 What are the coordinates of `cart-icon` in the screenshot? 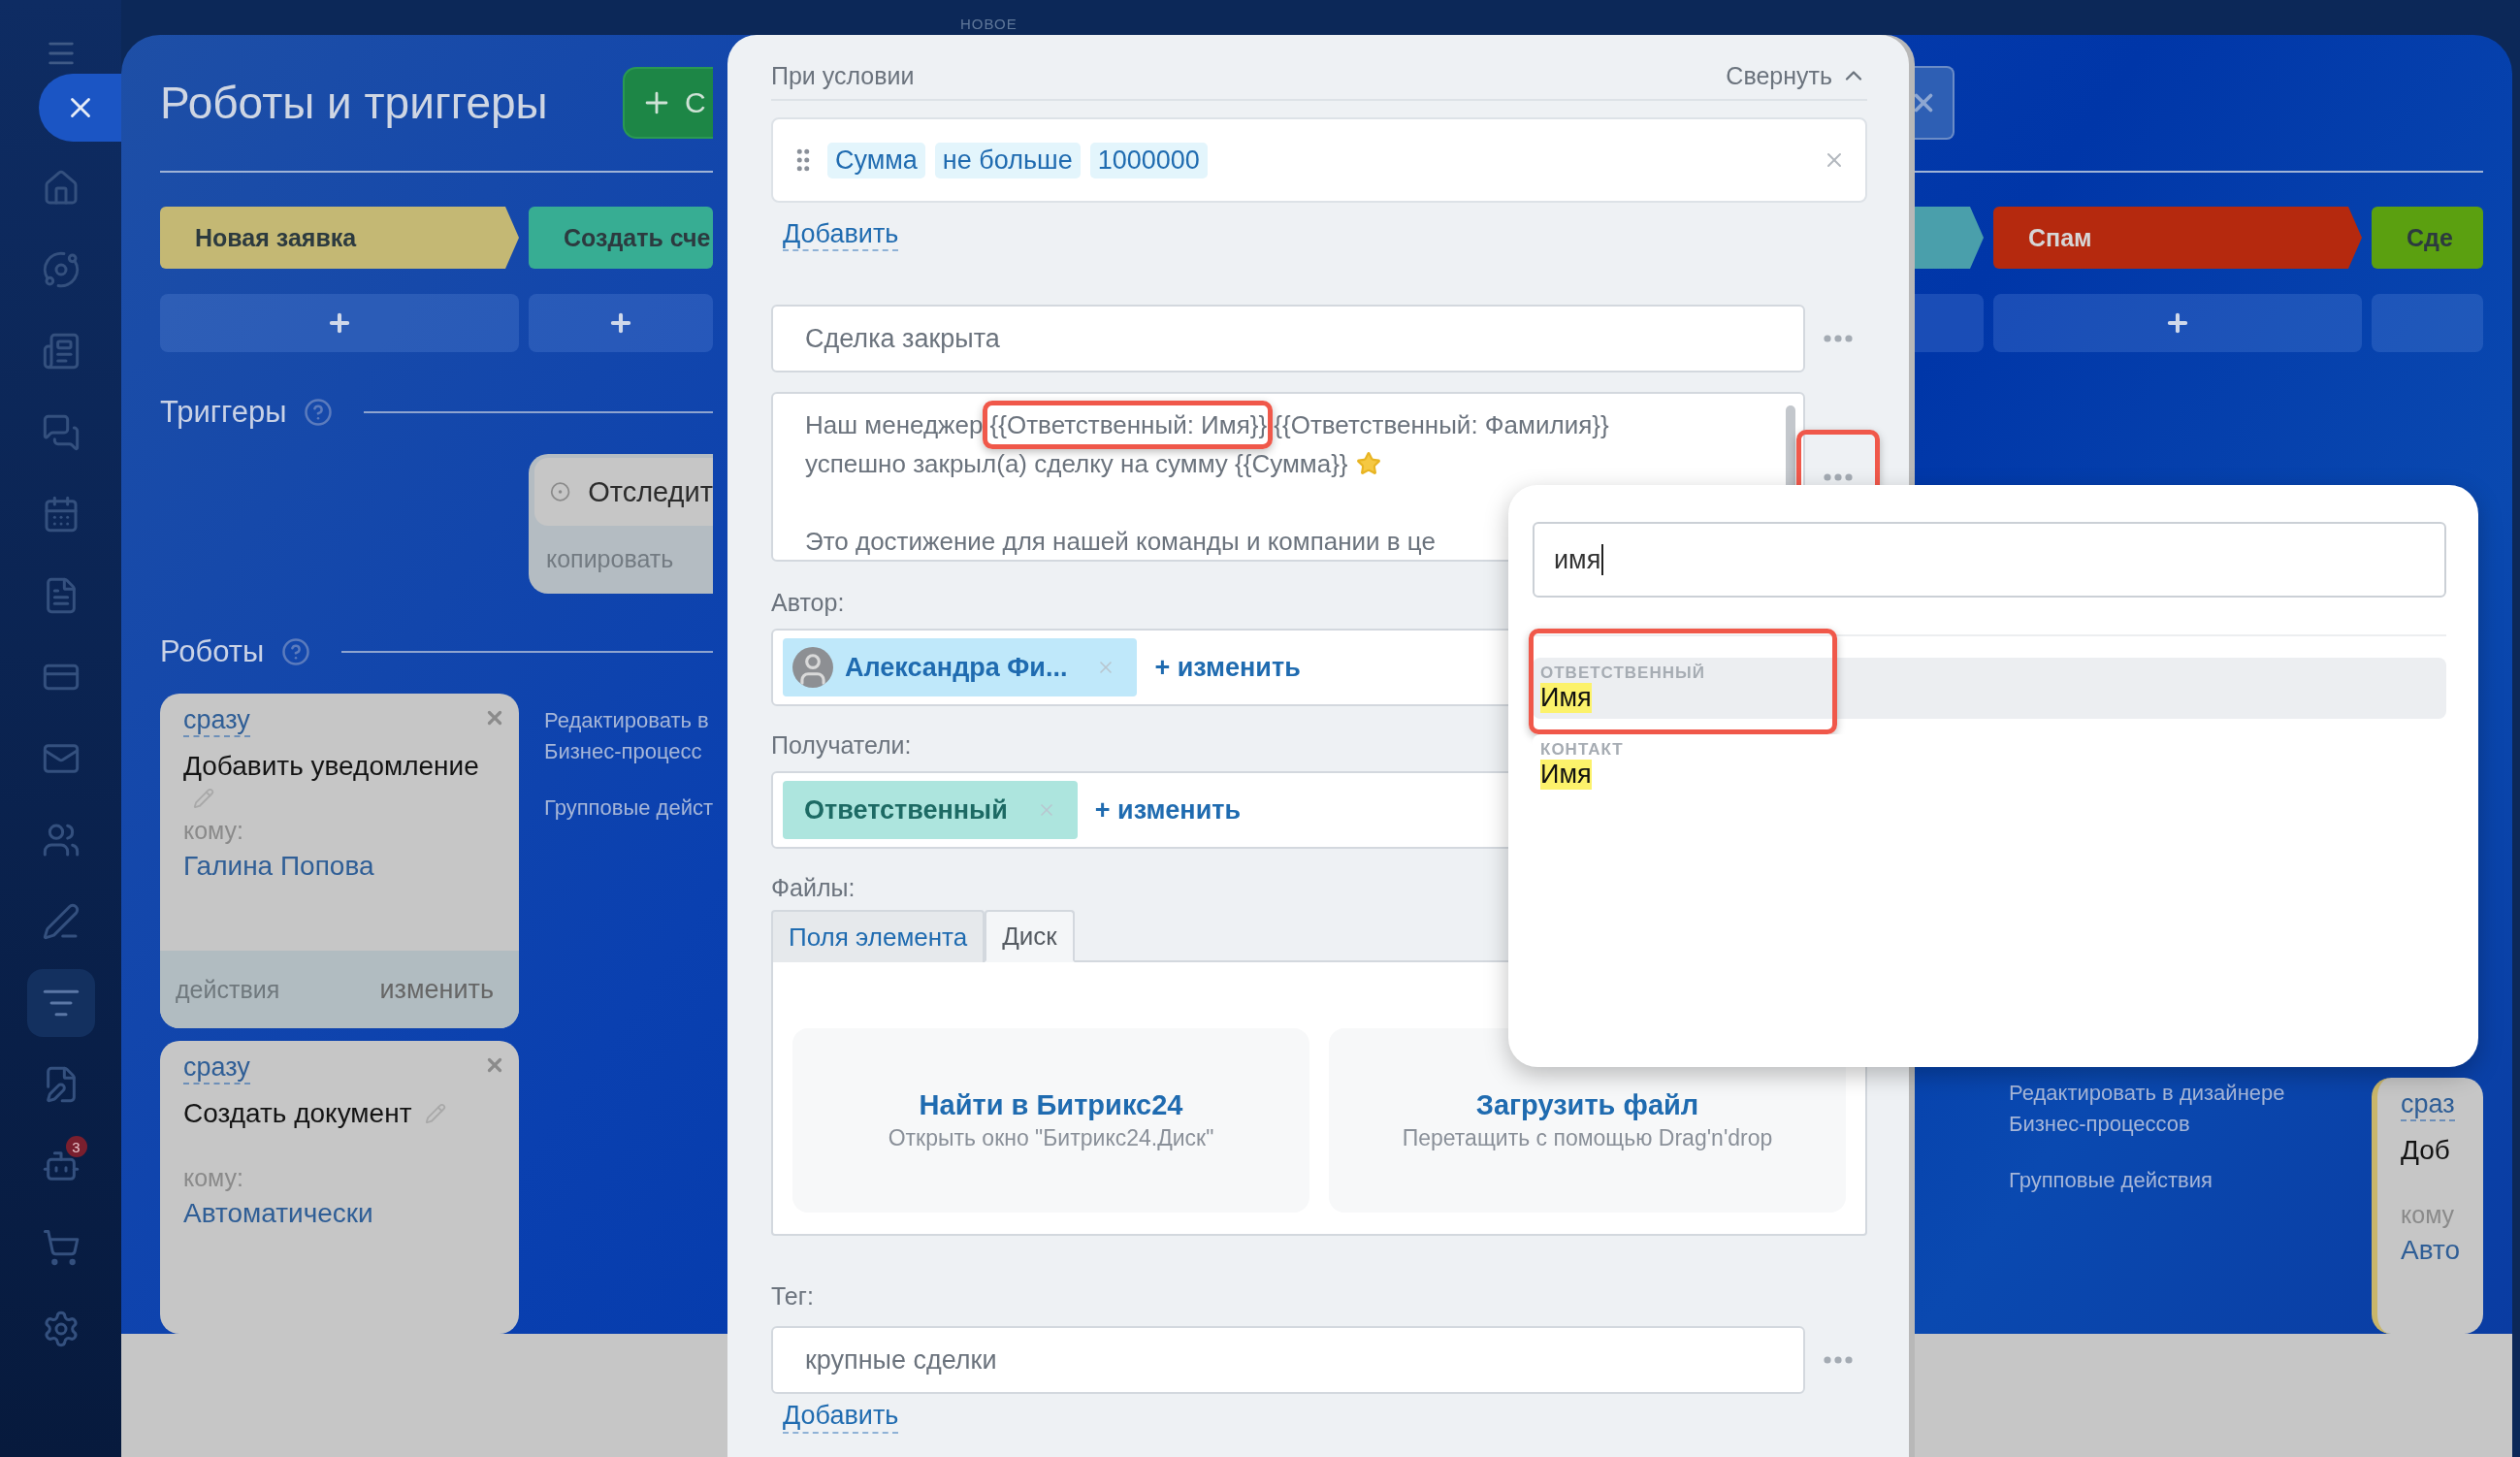 It's located at (61, 1247).